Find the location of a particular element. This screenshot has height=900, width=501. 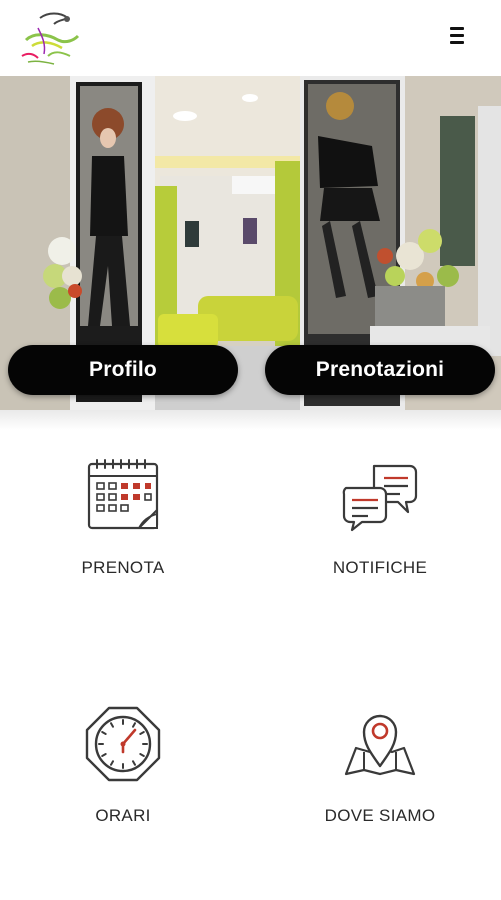

tile-notifiche: NOTIFICHE is located at coordinates (380, 536).